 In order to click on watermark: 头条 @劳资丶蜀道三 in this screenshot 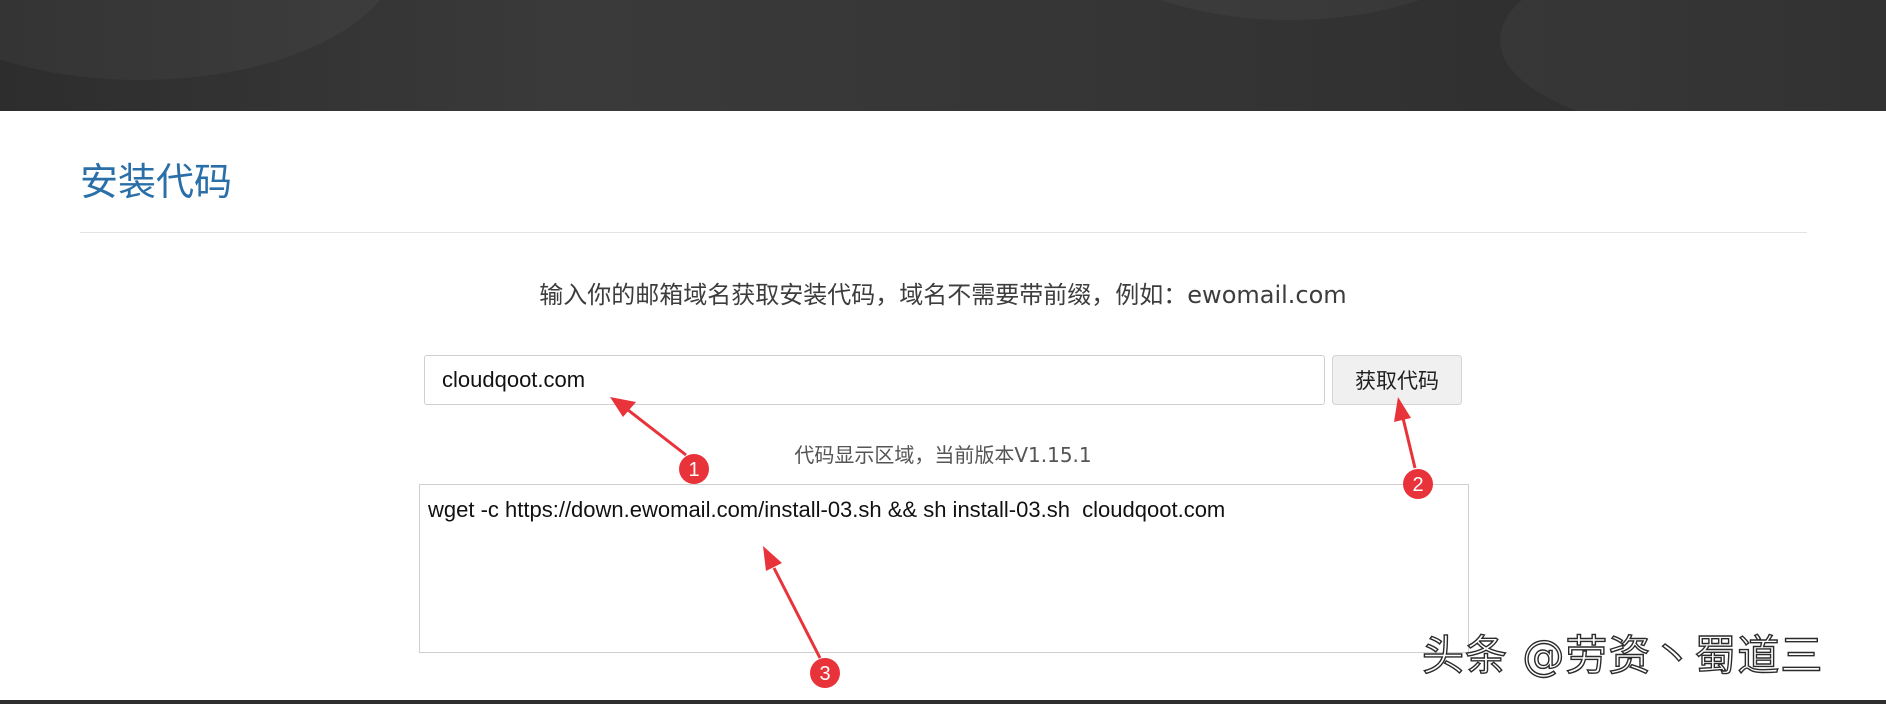, I will do `click(1622, 655)`.